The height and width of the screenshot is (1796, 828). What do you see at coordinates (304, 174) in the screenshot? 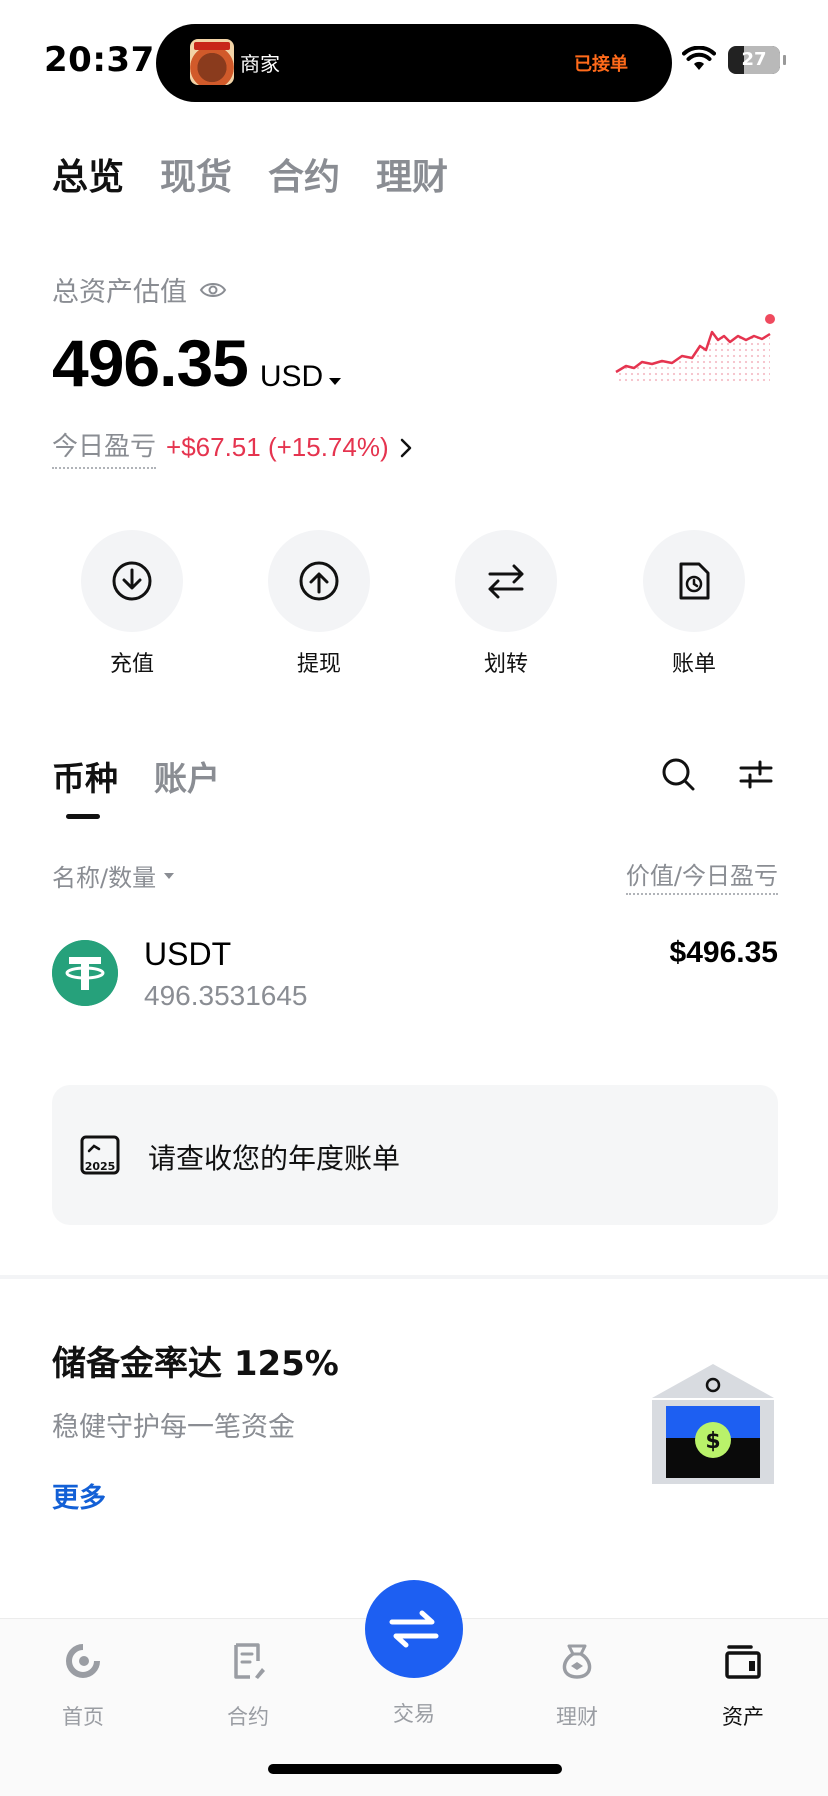
I see `tab-futures: 合约` at bounding box center [304, 174].